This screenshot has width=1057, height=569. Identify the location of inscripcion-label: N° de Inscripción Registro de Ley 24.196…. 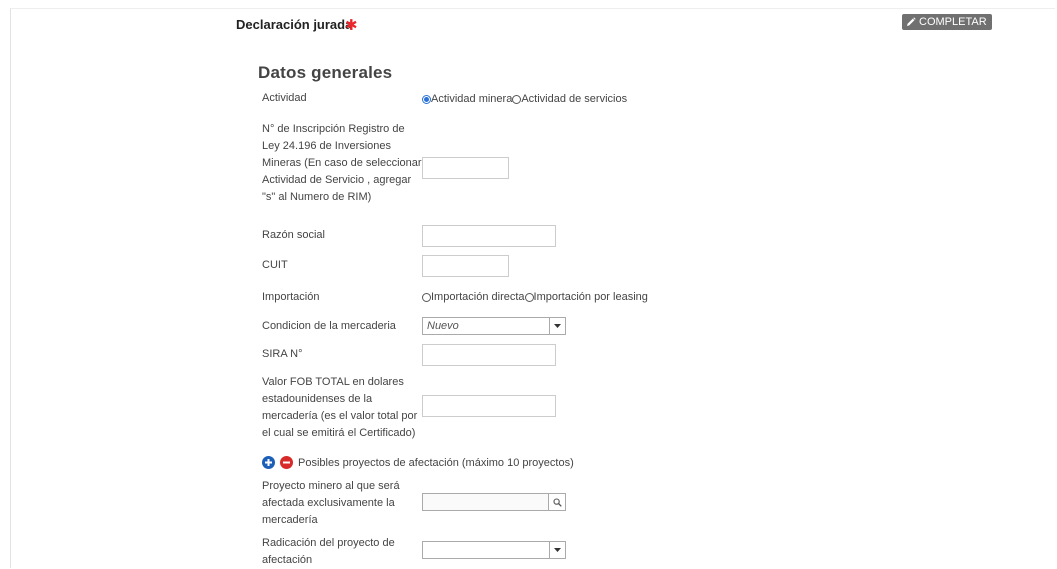
(342, 163).